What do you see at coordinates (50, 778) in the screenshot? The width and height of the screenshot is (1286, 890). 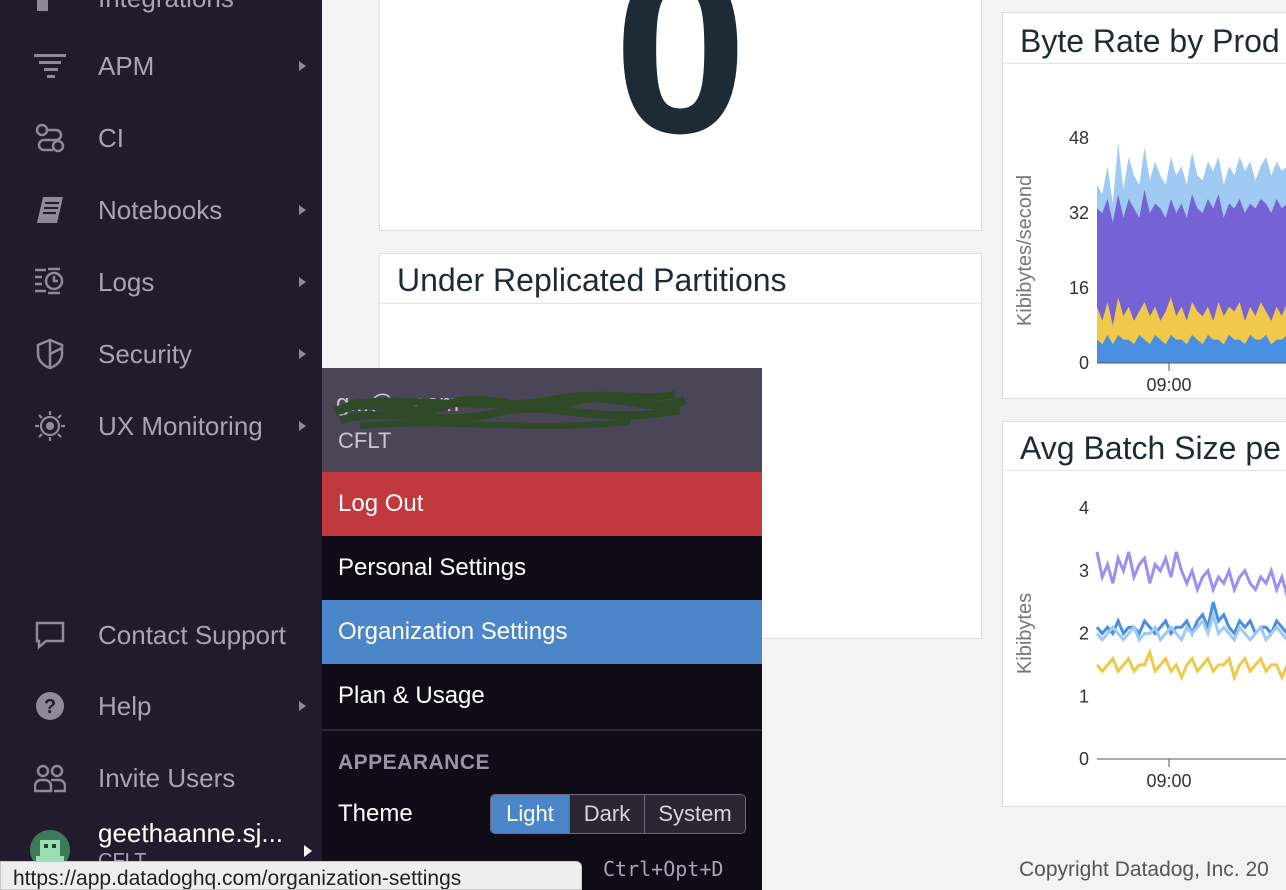 I see `invite-users-icon` at bounding box center [50, 778].